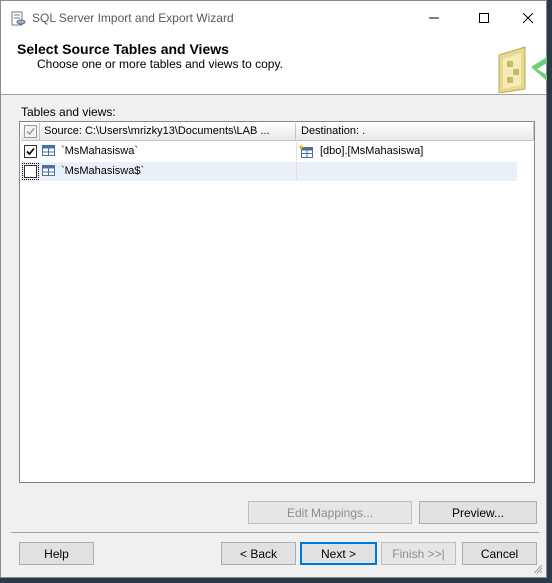 This screenshot has height=583, width=552. I want to click on close-icon, so click(528, 18).